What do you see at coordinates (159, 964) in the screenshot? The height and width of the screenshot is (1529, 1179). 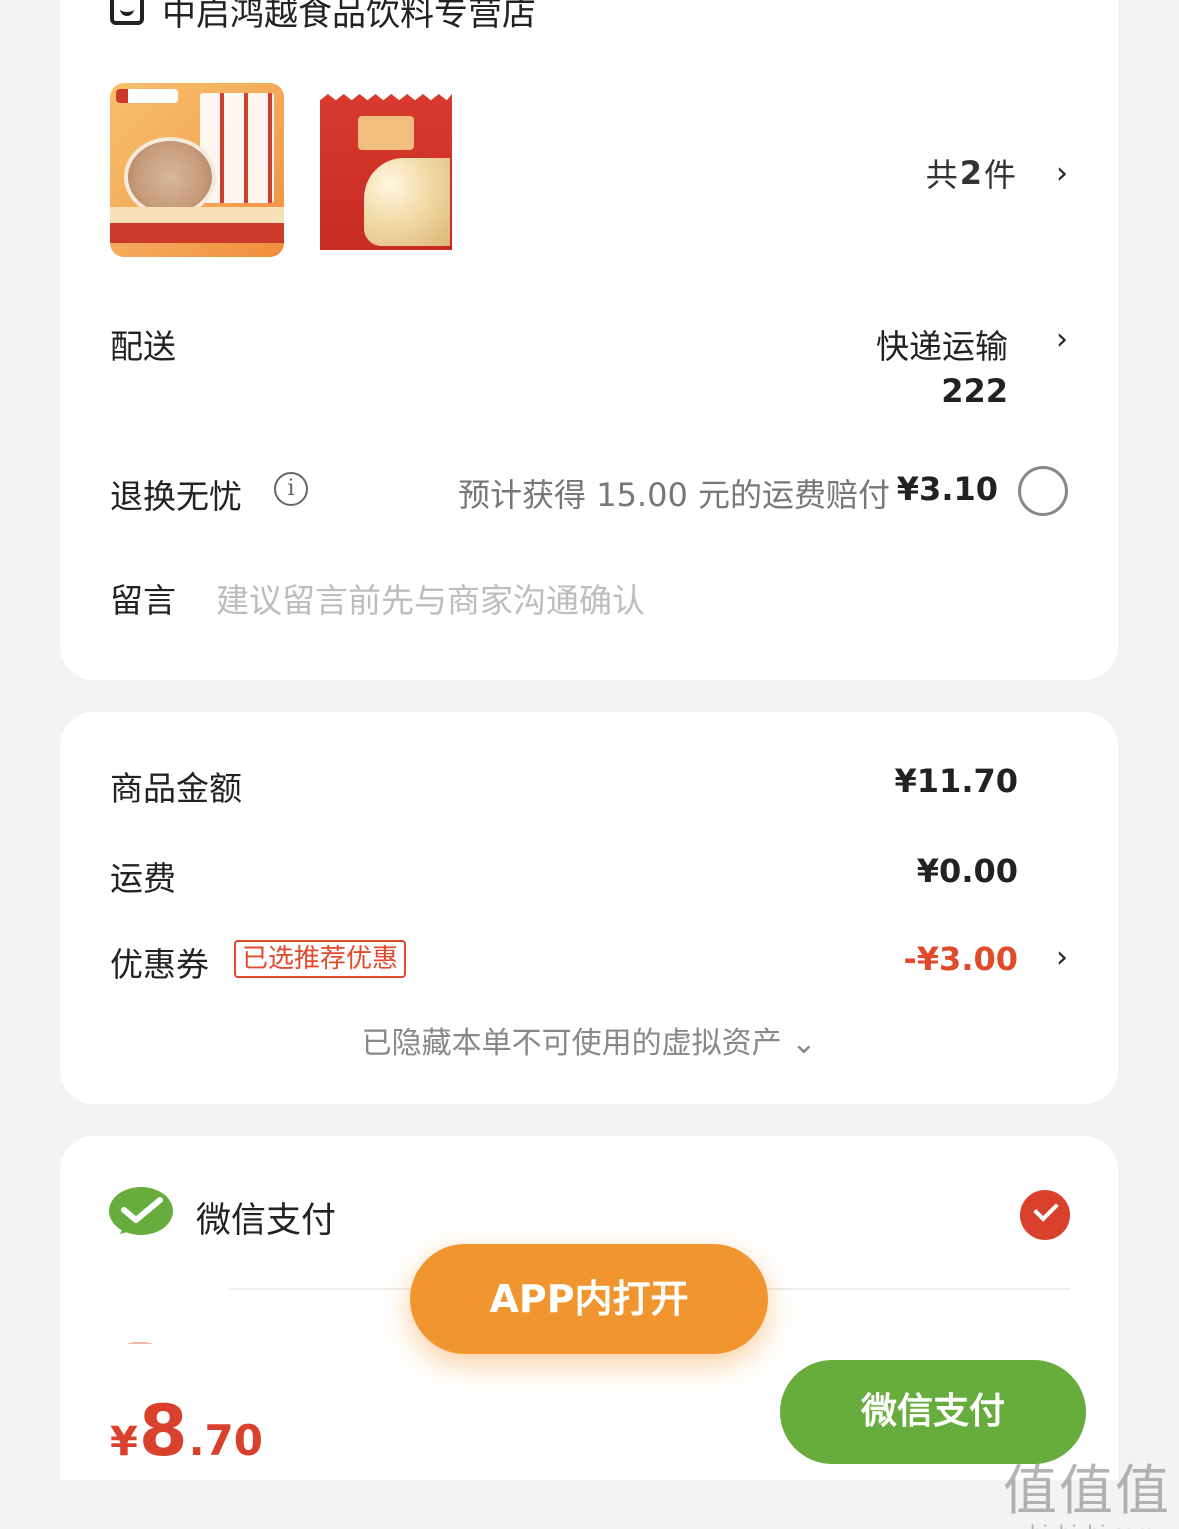 I see `coupon-label: 优惠券` at bounding box center [159, 964].